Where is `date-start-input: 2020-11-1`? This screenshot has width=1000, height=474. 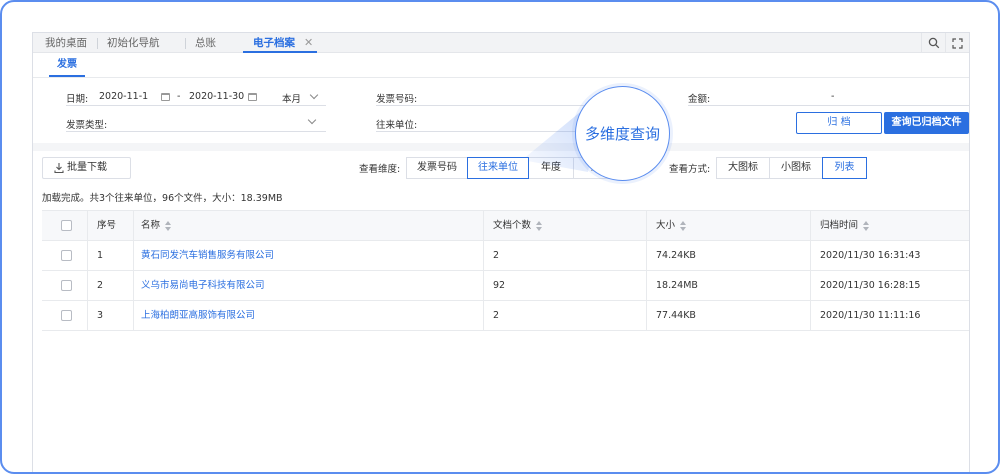 date-start-input: 2020-11-1 is located at coordinates (123, 96).